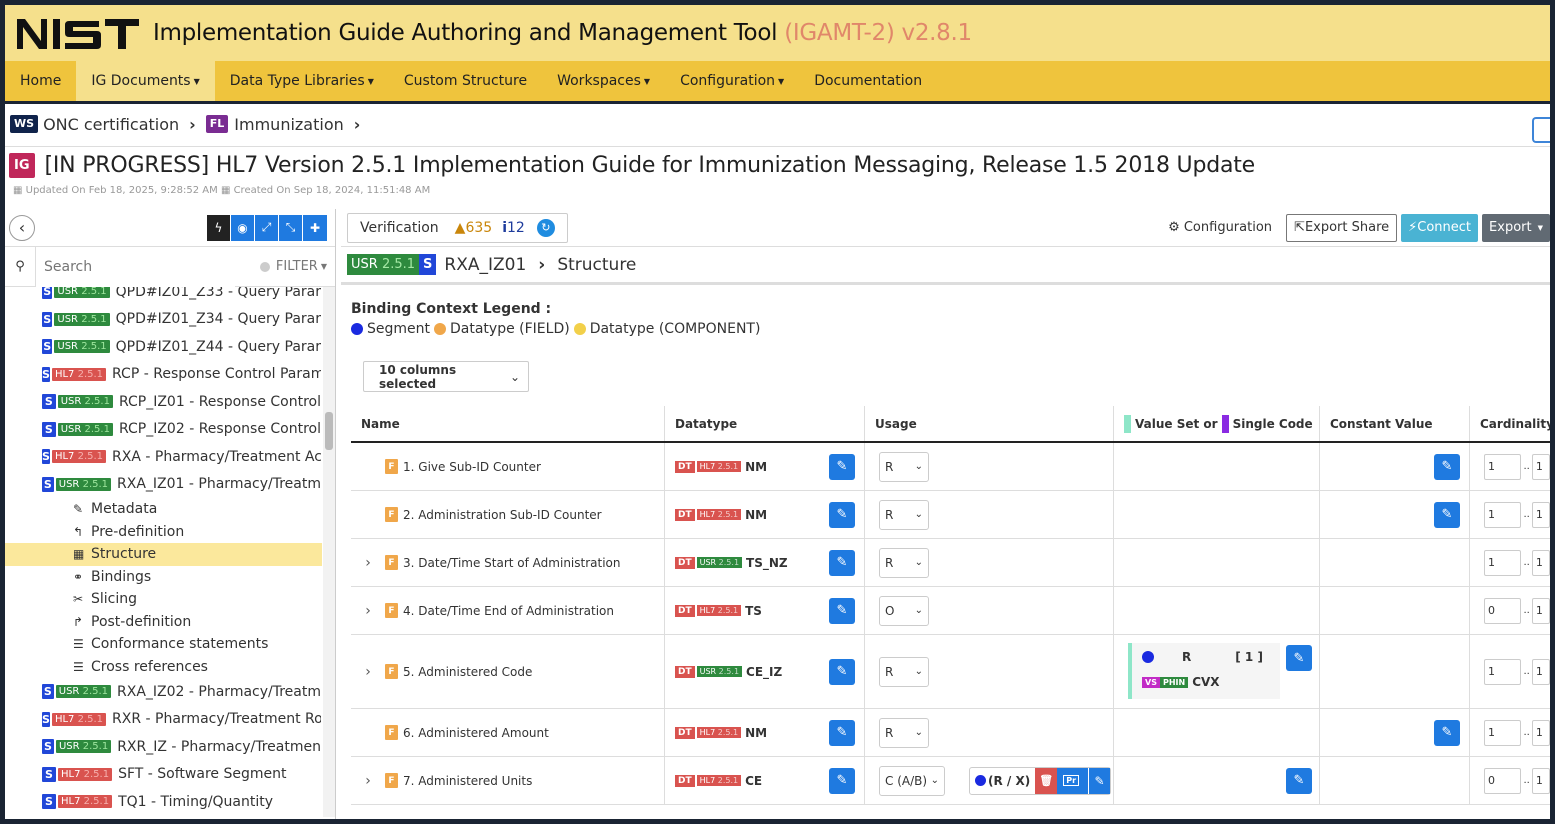 Image resolution: width=1555 pixels, height=824 pixels. What do you see at coordinates (293, 266) in the screenshot?
I see `filter-dropdown: FILTER ▼` at bounding box center [293, 266].